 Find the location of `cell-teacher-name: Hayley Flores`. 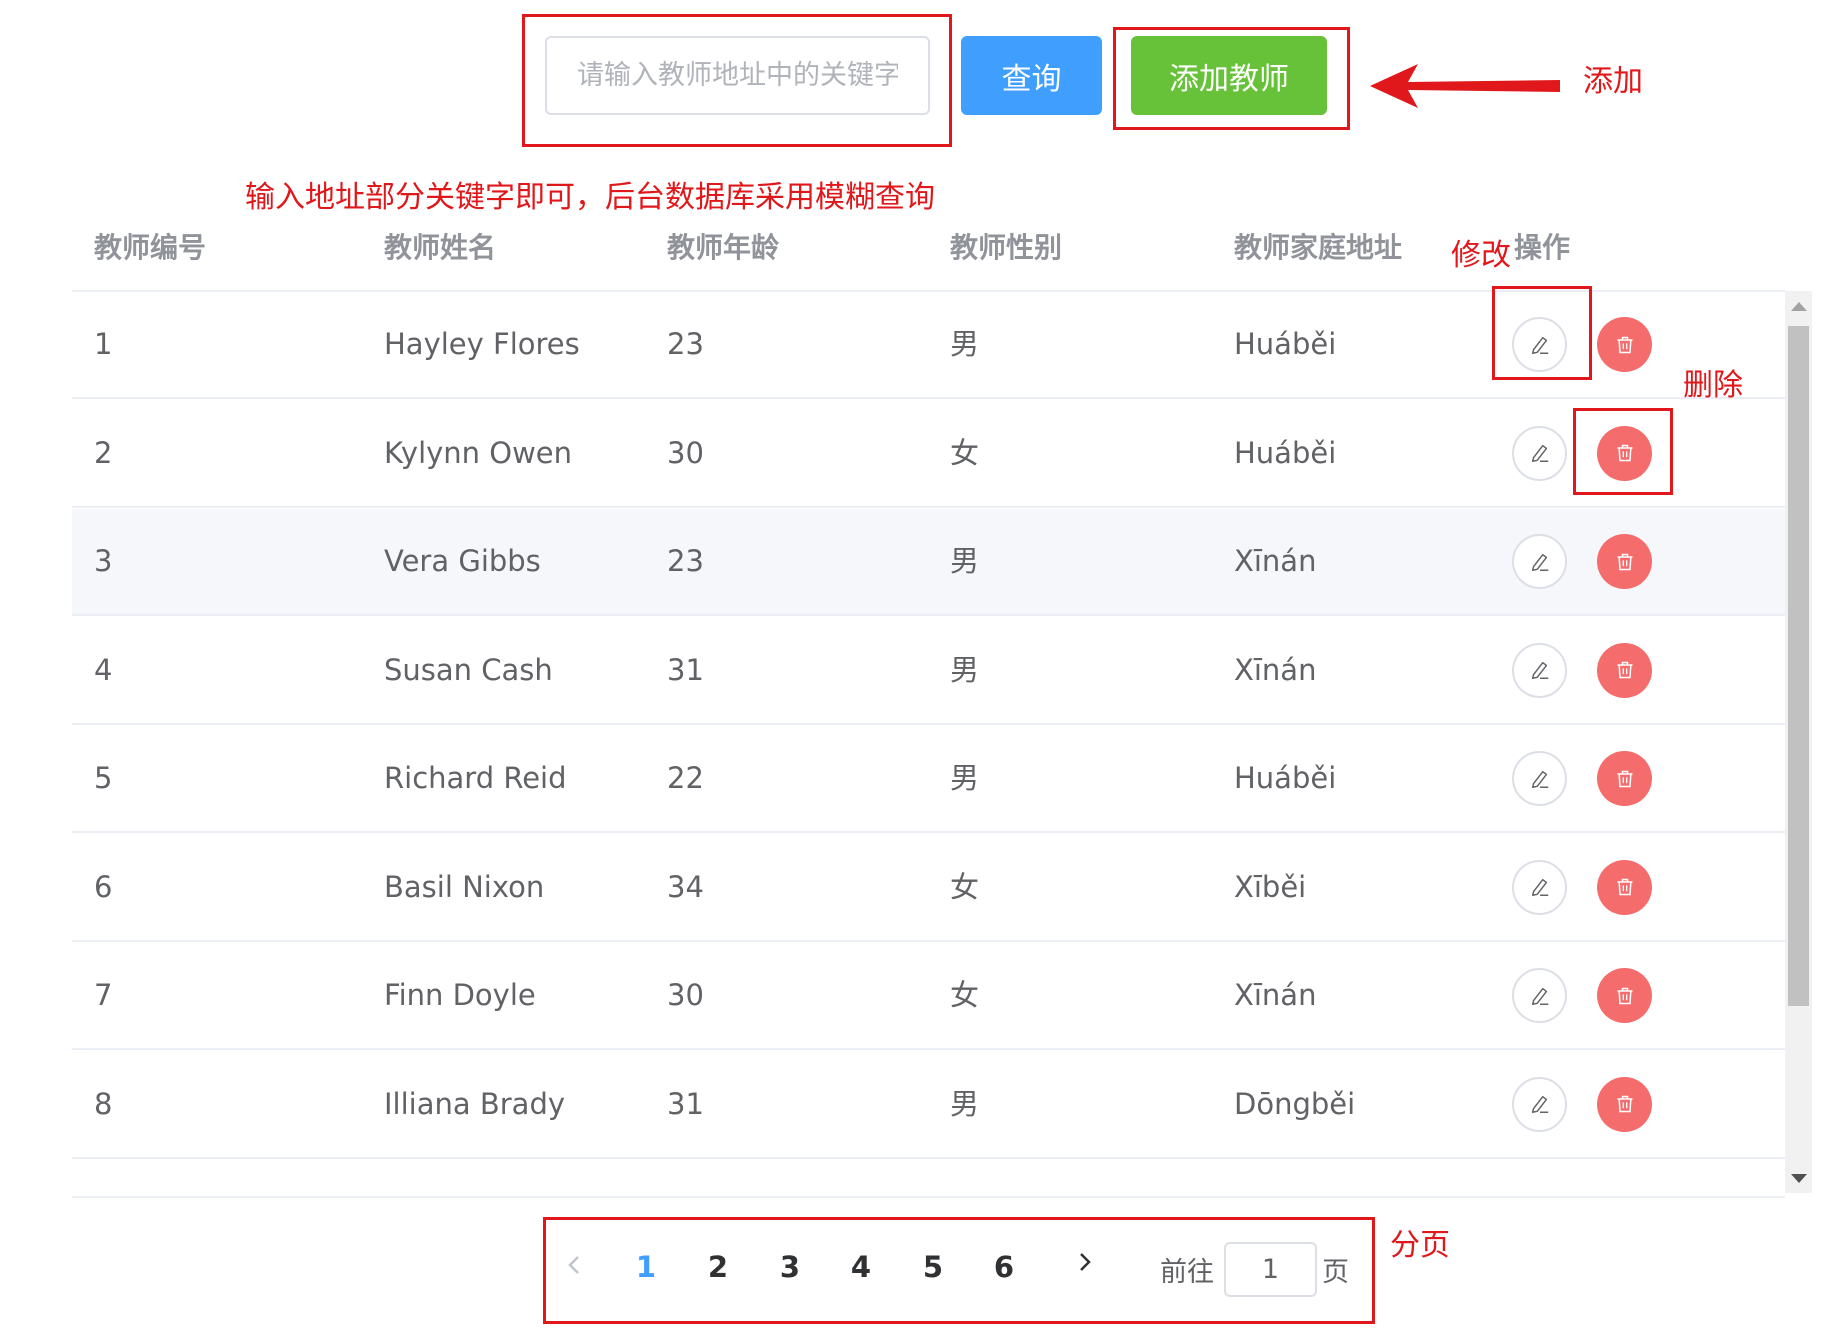

cell-teacher-name: Hayley Flores is located at coordinates (482, 344).